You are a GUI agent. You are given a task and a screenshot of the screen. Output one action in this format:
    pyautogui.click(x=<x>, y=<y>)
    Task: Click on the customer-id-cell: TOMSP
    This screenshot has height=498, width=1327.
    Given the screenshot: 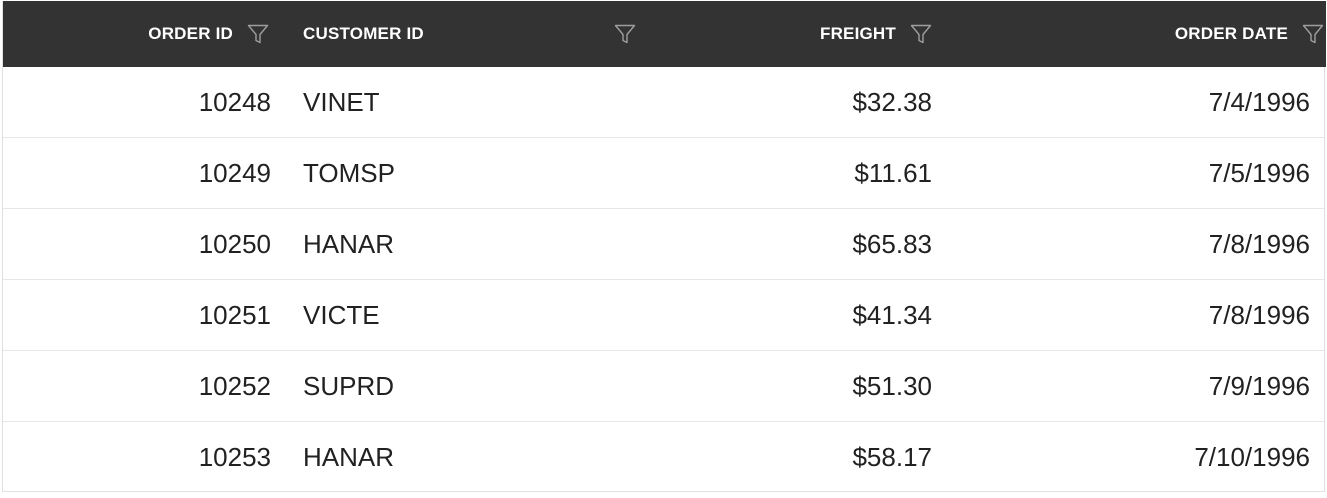 What is the action you would take?
    pyautogui.click(x=349, y=172)
    